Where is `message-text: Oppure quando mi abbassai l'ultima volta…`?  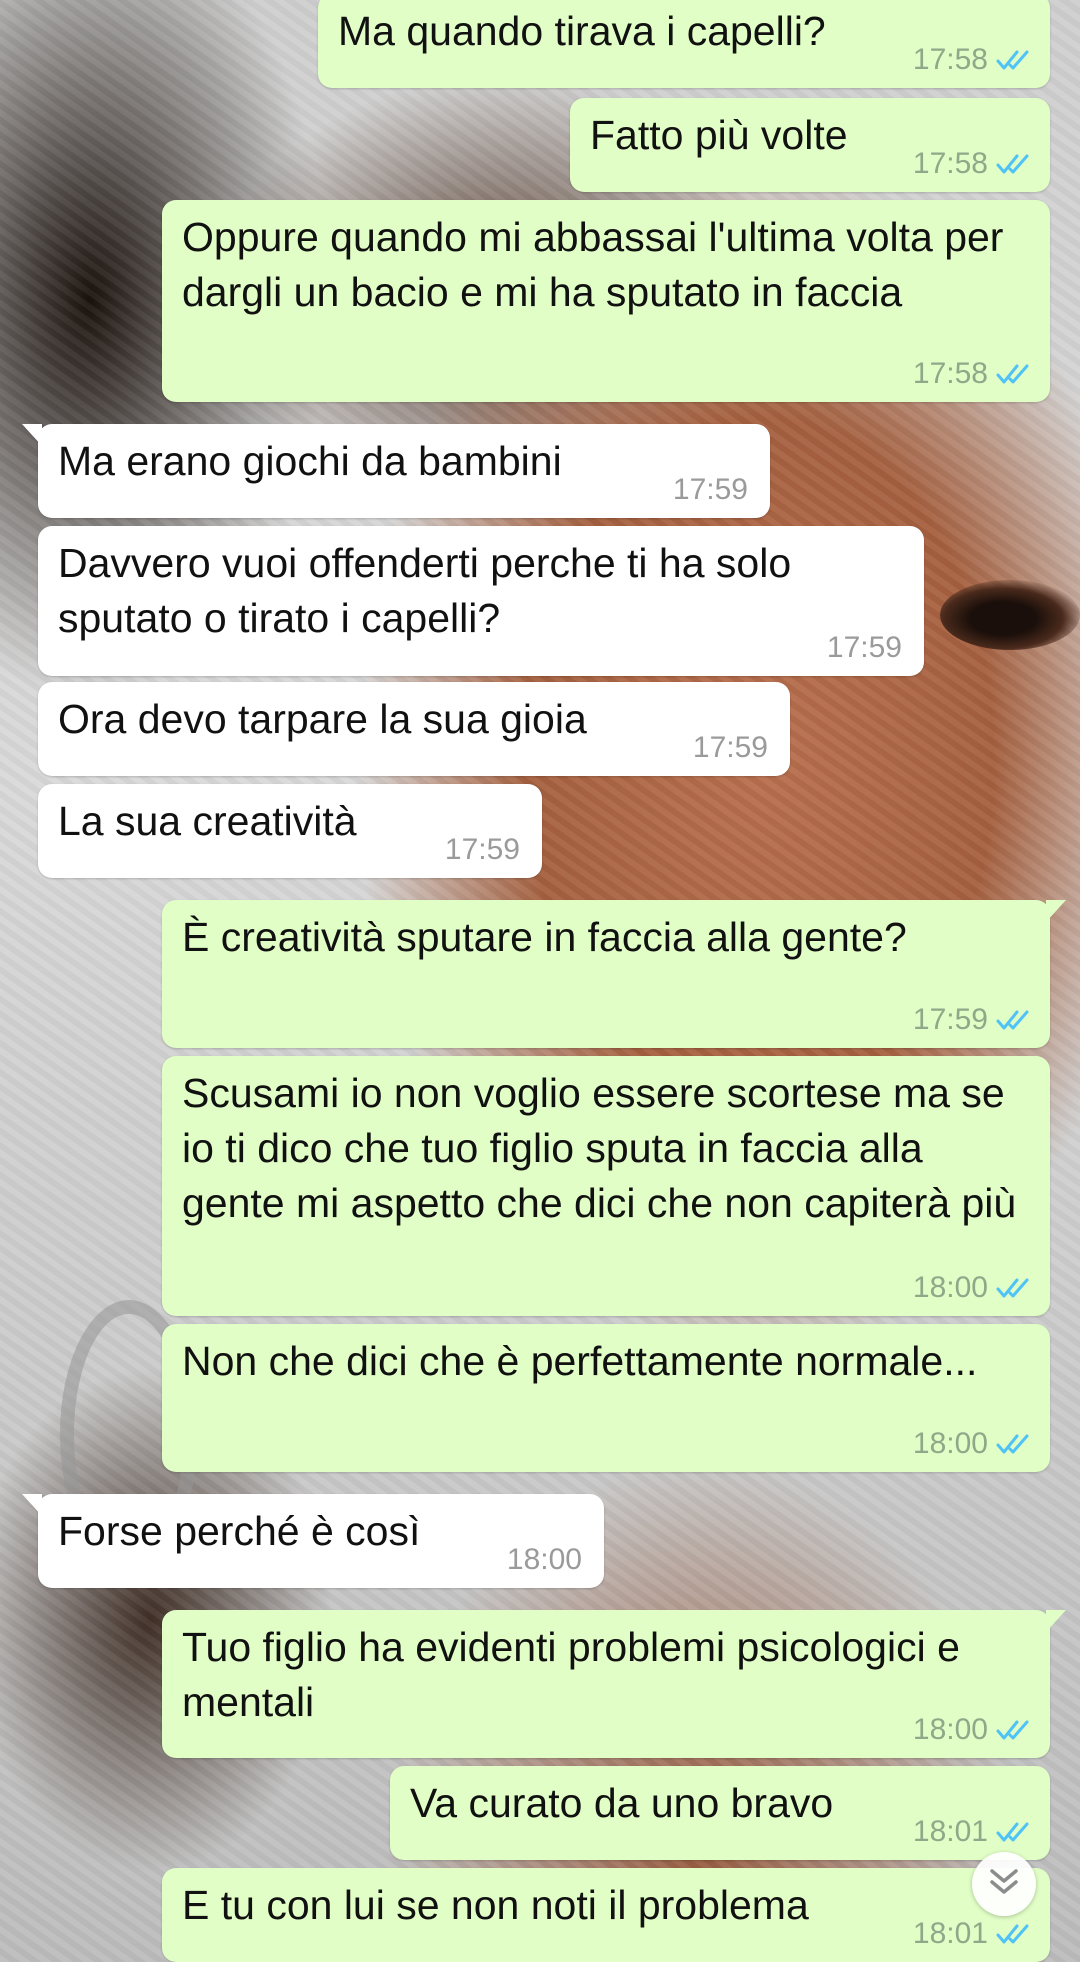 message-text: Oppure quando mi abbassai l'ultima volta… is located at coordinates (593, 264).